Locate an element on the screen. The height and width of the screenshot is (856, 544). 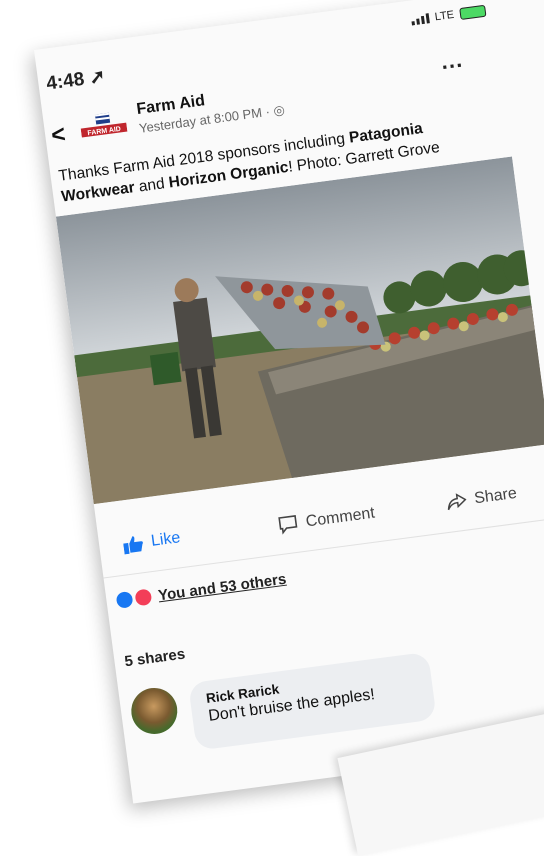
back-arrow-icon: < is located at coordinates (59, 136).